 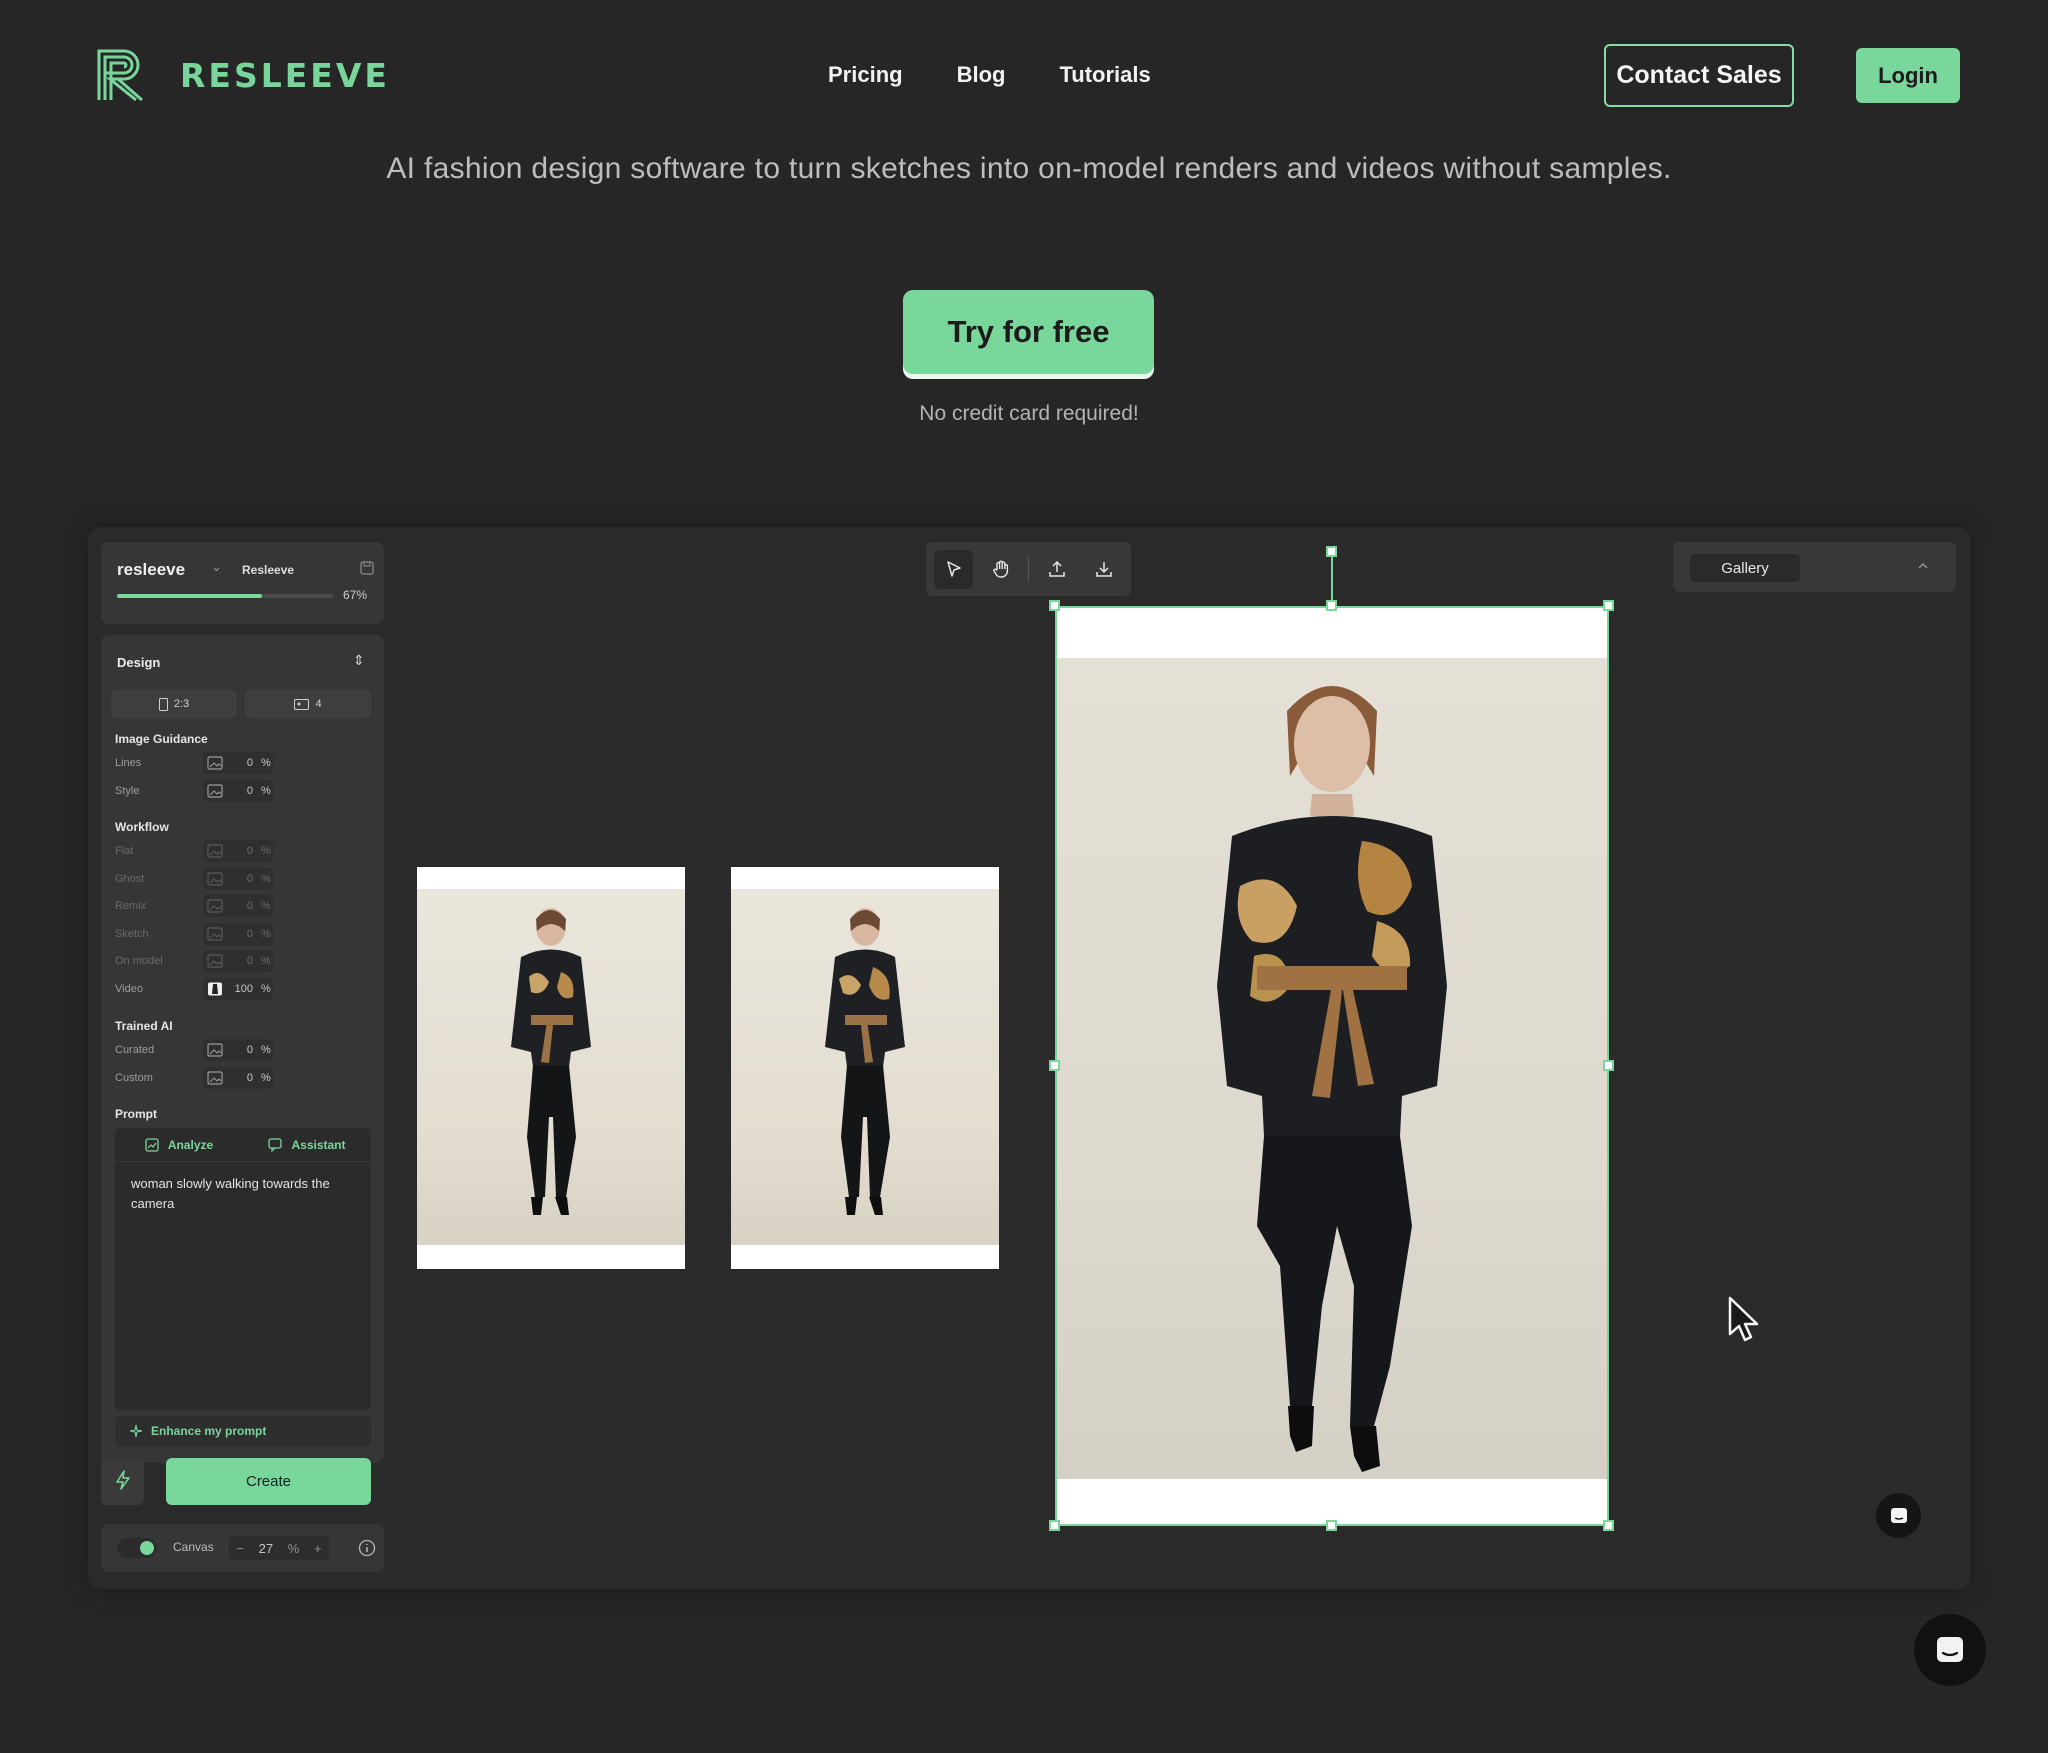 What do you see at coordinates (209, 1431) in the screenshot?
I see `enhance-prompt-label: Enhance my prompt` at bounding box center [209, 1431].